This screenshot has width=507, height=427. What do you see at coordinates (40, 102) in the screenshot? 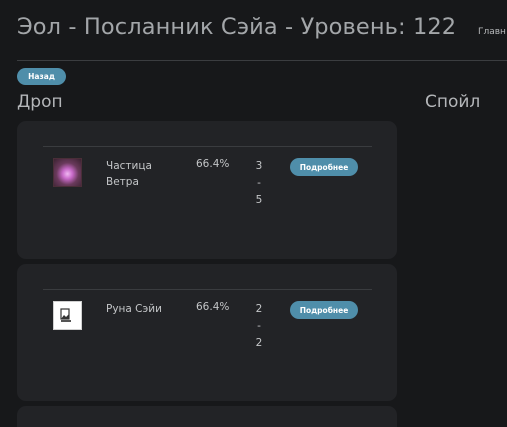
I see `drop-section-title: Дроп` at bounding box center [40, 102].